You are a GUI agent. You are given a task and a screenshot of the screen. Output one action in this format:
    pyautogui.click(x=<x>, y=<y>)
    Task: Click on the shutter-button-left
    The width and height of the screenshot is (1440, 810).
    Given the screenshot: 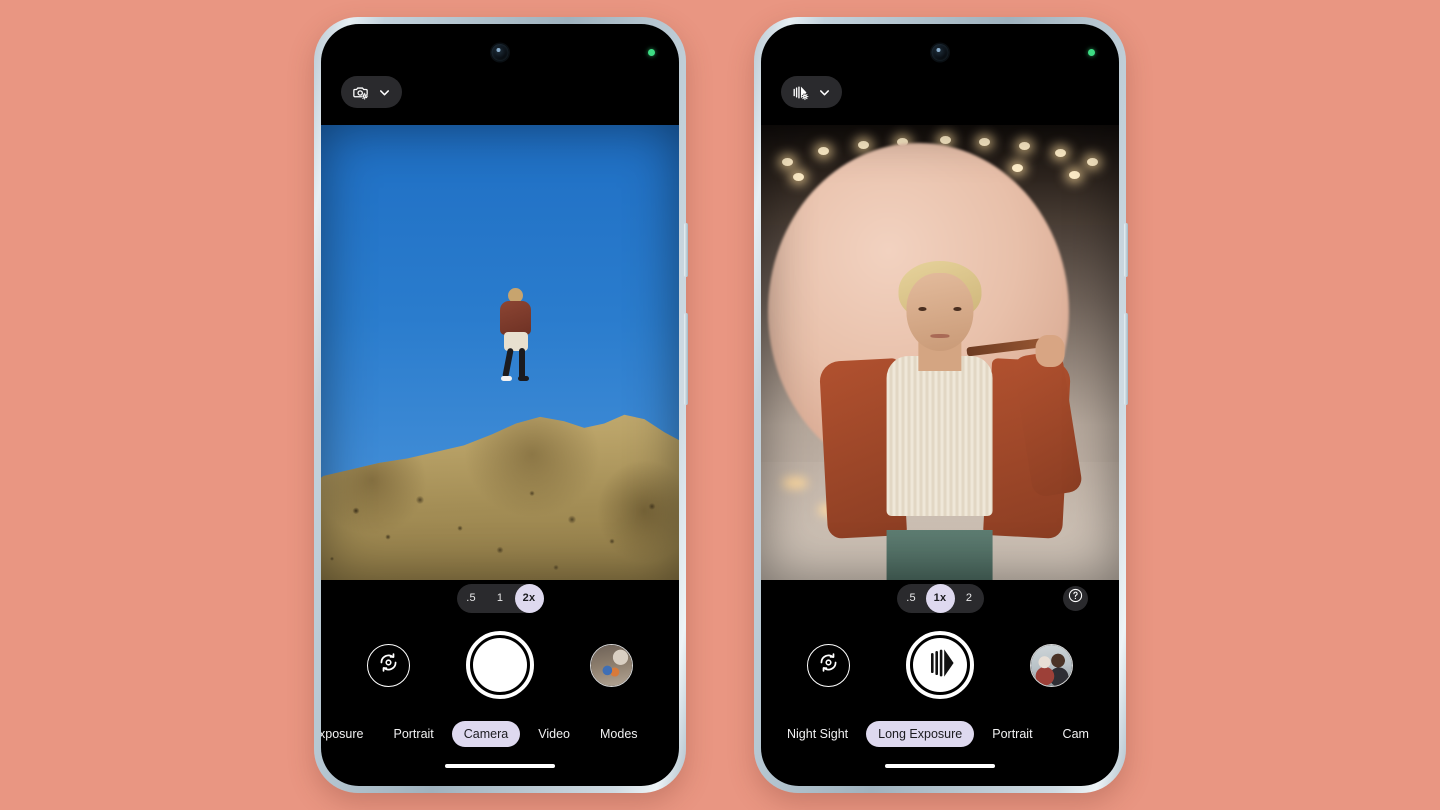 What is the action you would take?
    pyautogui.click(x=500, y=665)
    